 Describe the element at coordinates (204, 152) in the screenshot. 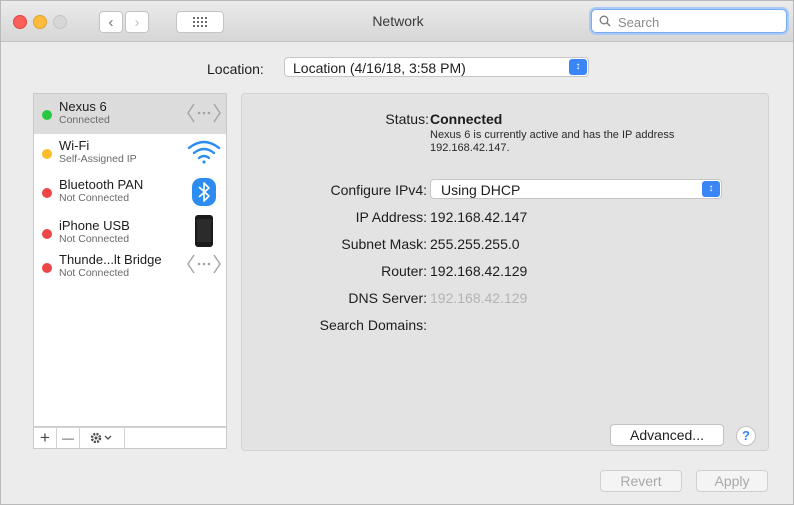

I see `wifi-icon` at that location.